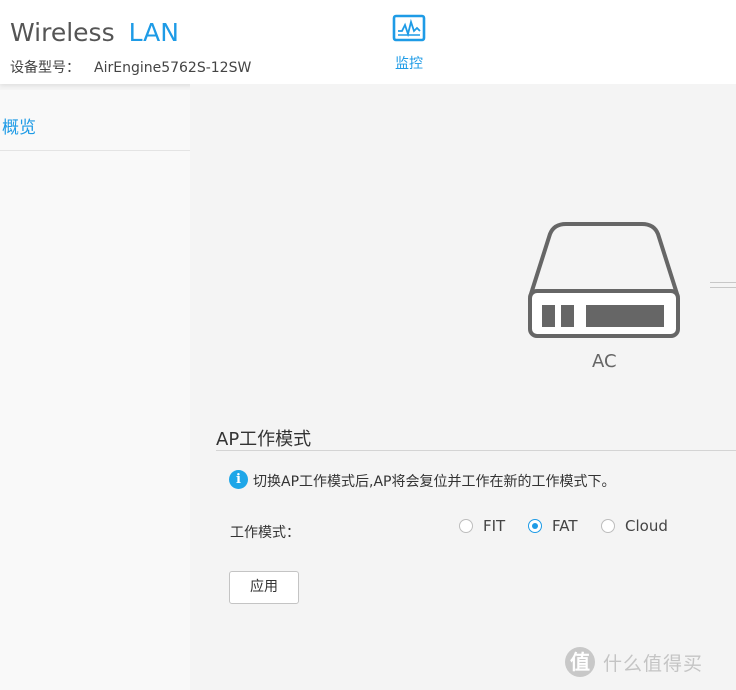  What do you see at coordinates (494, 526) in the screenshot?
I see `radio-fit-label: FIT` at bounding box center [494, 526].